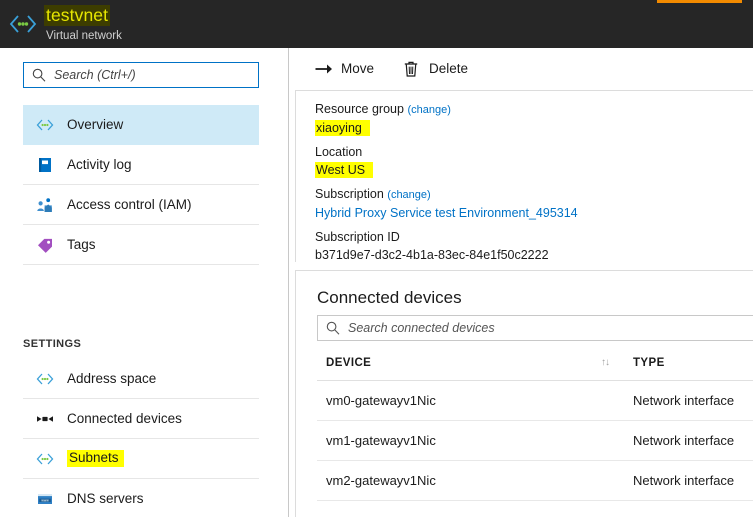 Image resolution: width=753 pixels, height=517 pixels. What do you see at coordinates (52, 344) in the screenshot?
I see `sidebar-section-settings: SETTINGS` at bounding box center [52, 344].